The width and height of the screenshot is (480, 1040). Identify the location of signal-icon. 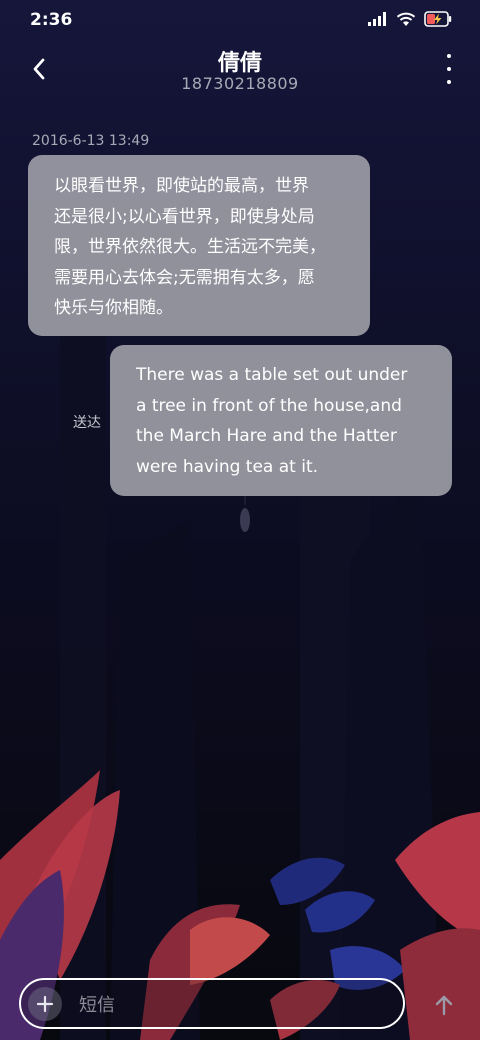
(377, 19).